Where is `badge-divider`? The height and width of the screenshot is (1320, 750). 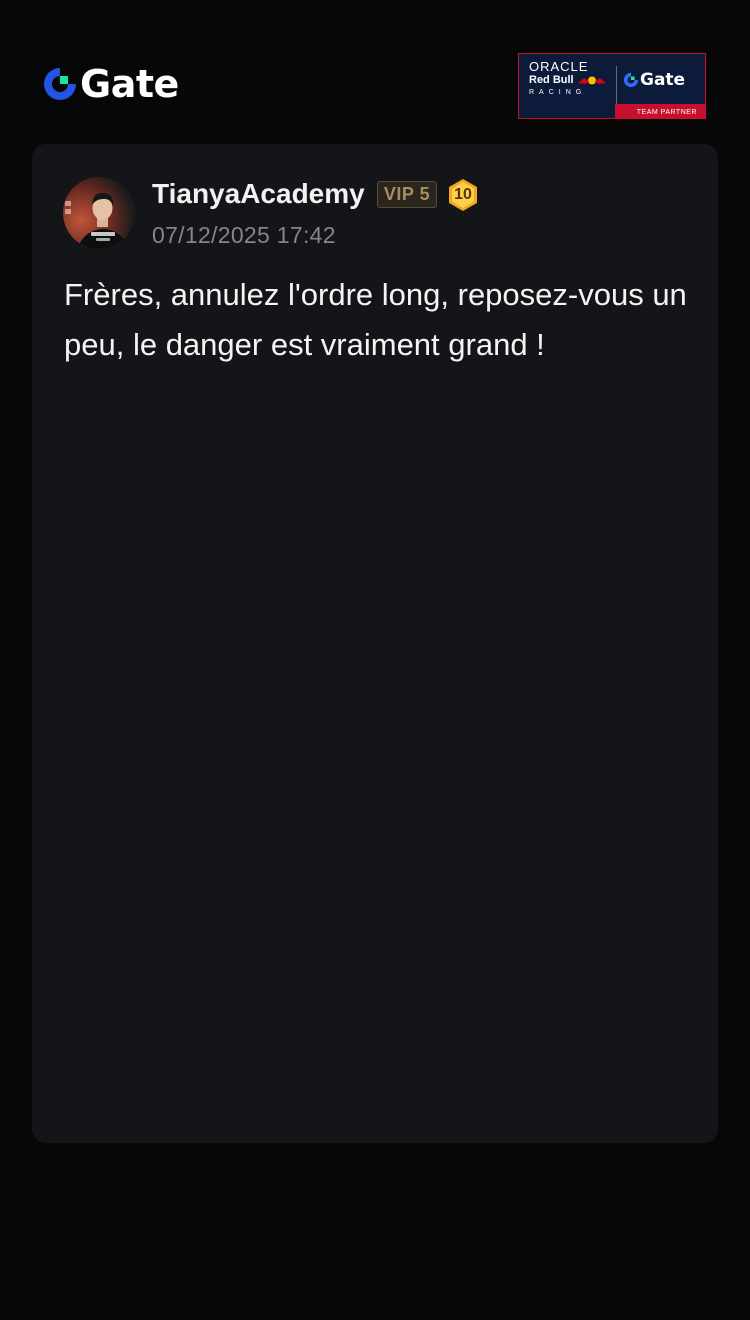 badge-divider is located at coordinates (616, 85).